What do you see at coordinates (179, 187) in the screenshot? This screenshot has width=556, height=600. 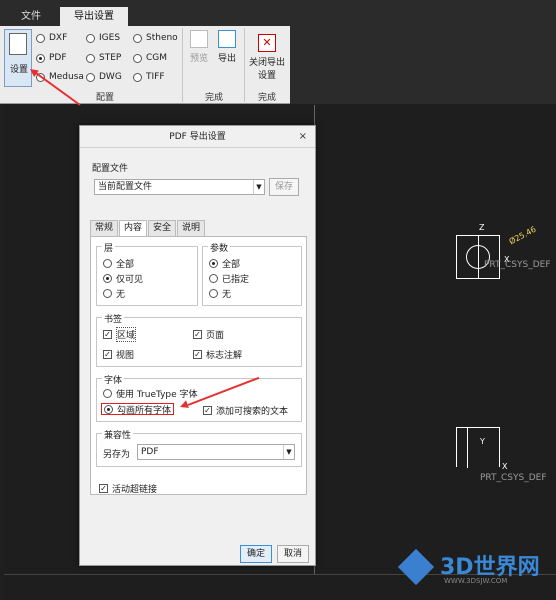 I see `profile-select: 当前配置文件 ▼` at bounding box center [179, 187].